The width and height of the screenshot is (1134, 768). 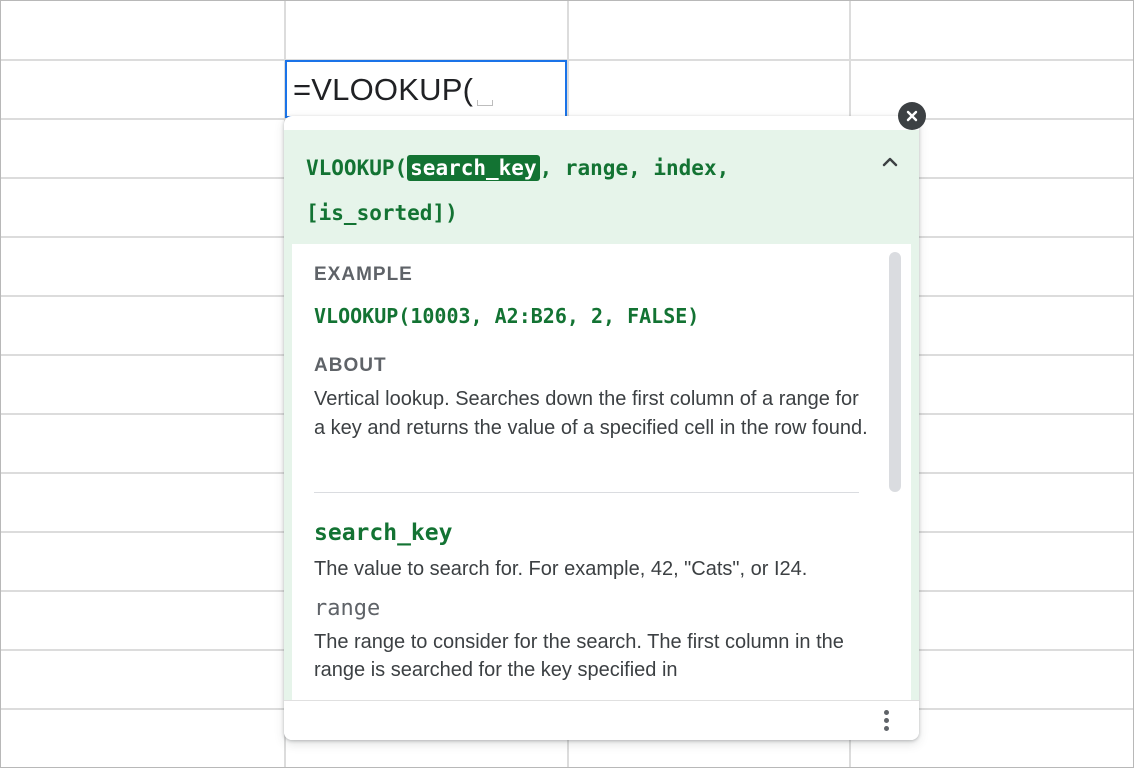 I want to click on help-popup-footer, so click(x=601, y=720).